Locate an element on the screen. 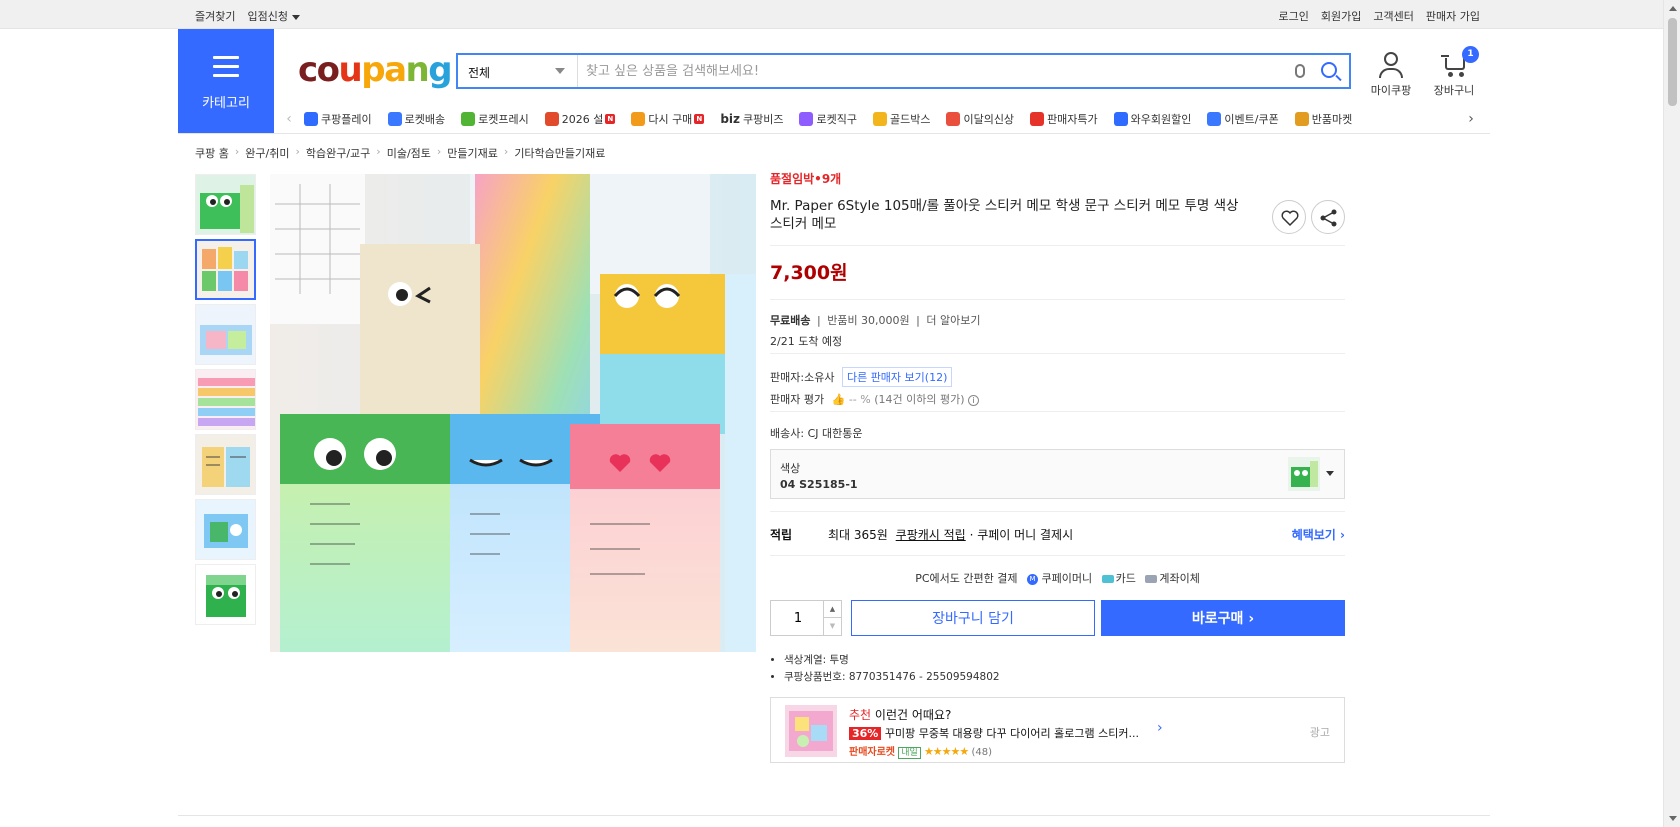  delivery-day-badge: 내일 is located at coordinates (909, 753).